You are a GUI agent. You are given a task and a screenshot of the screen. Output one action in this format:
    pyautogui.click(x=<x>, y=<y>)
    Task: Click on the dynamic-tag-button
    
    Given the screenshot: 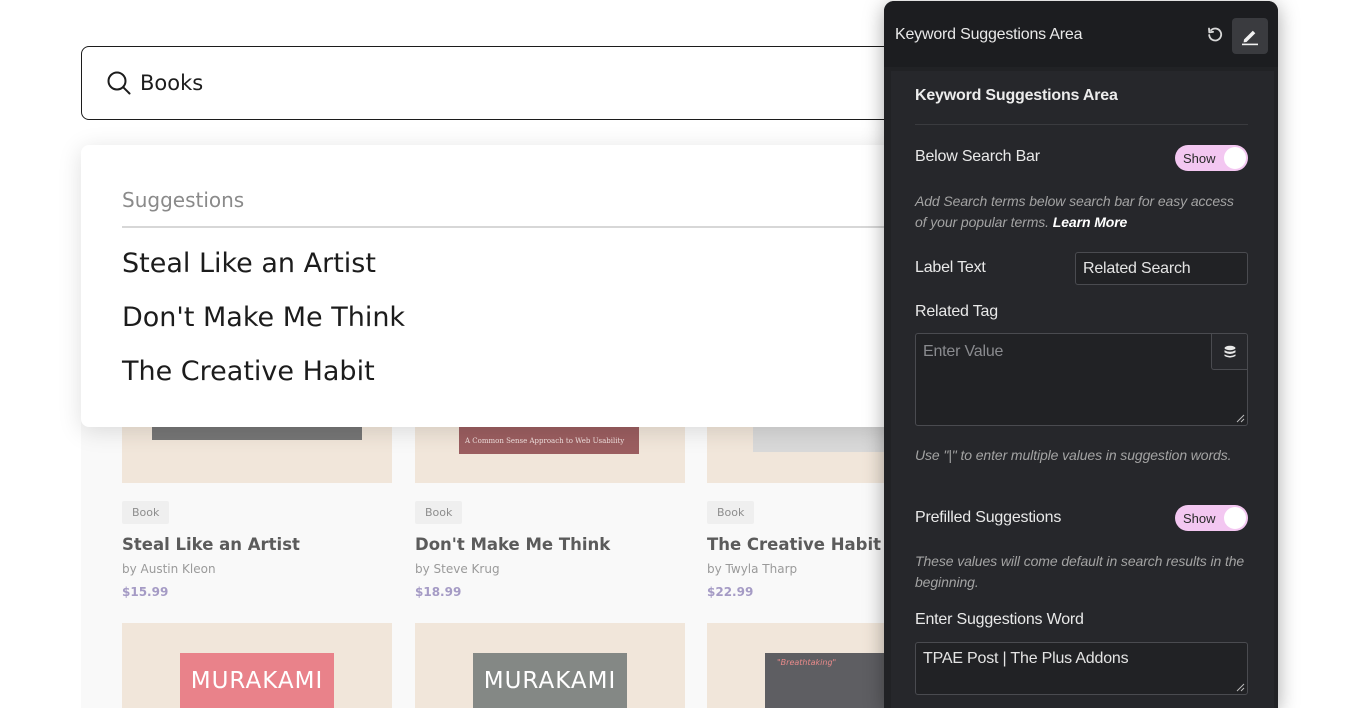 What is the action you would take?
    pyautogui.click(x=1229, y=352)
    